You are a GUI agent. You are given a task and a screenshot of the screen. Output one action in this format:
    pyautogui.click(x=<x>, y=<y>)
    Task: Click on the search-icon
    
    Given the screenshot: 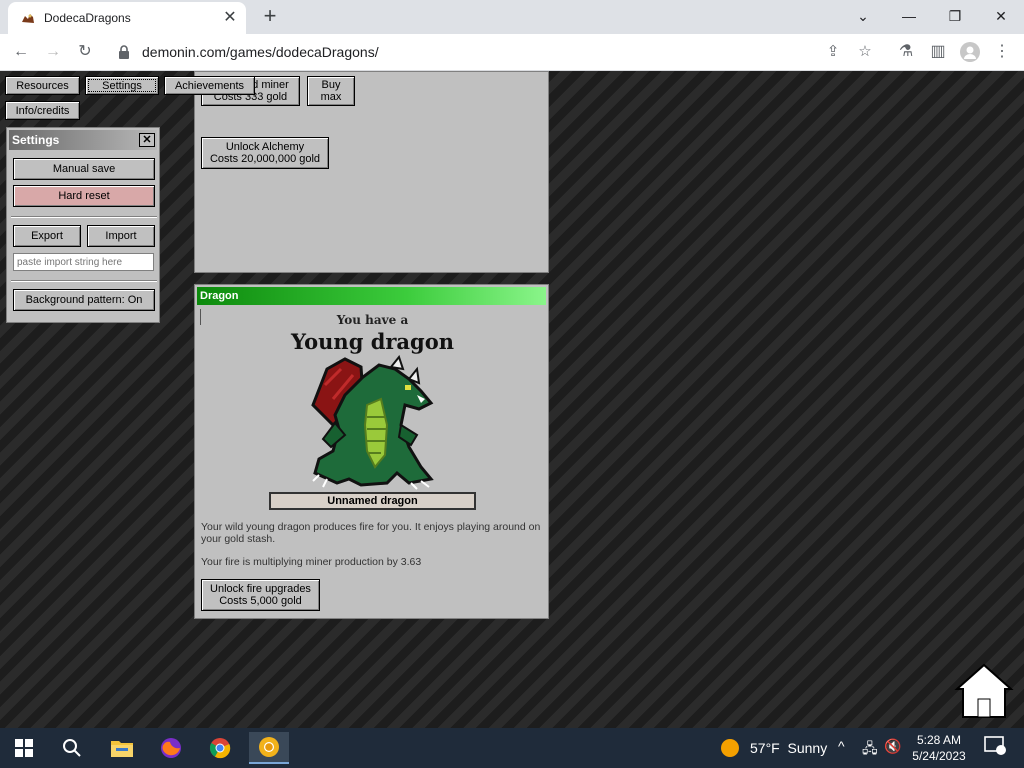 What is the action you would take?
    pyautogui.click(x=72, y=748)
    